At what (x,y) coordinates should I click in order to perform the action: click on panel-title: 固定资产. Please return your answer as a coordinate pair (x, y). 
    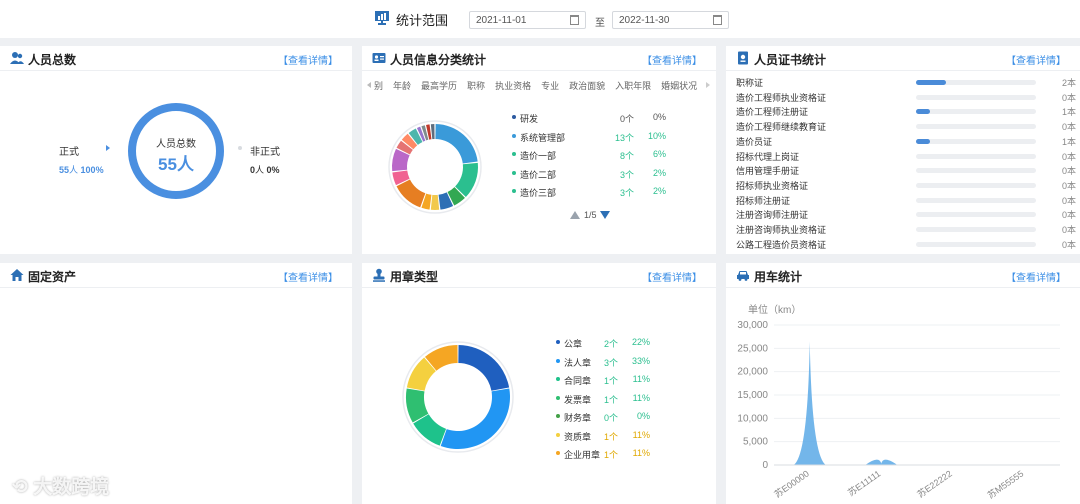
    Looking at the image, I should click on (52, 277).